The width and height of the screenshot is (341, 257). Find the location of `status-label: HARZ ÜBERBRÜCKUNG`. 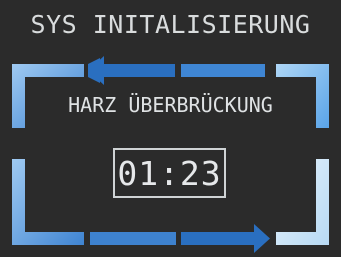

status-label: HARZ ÜBERBRÜCKUNG is located at coordinates (170, 105).